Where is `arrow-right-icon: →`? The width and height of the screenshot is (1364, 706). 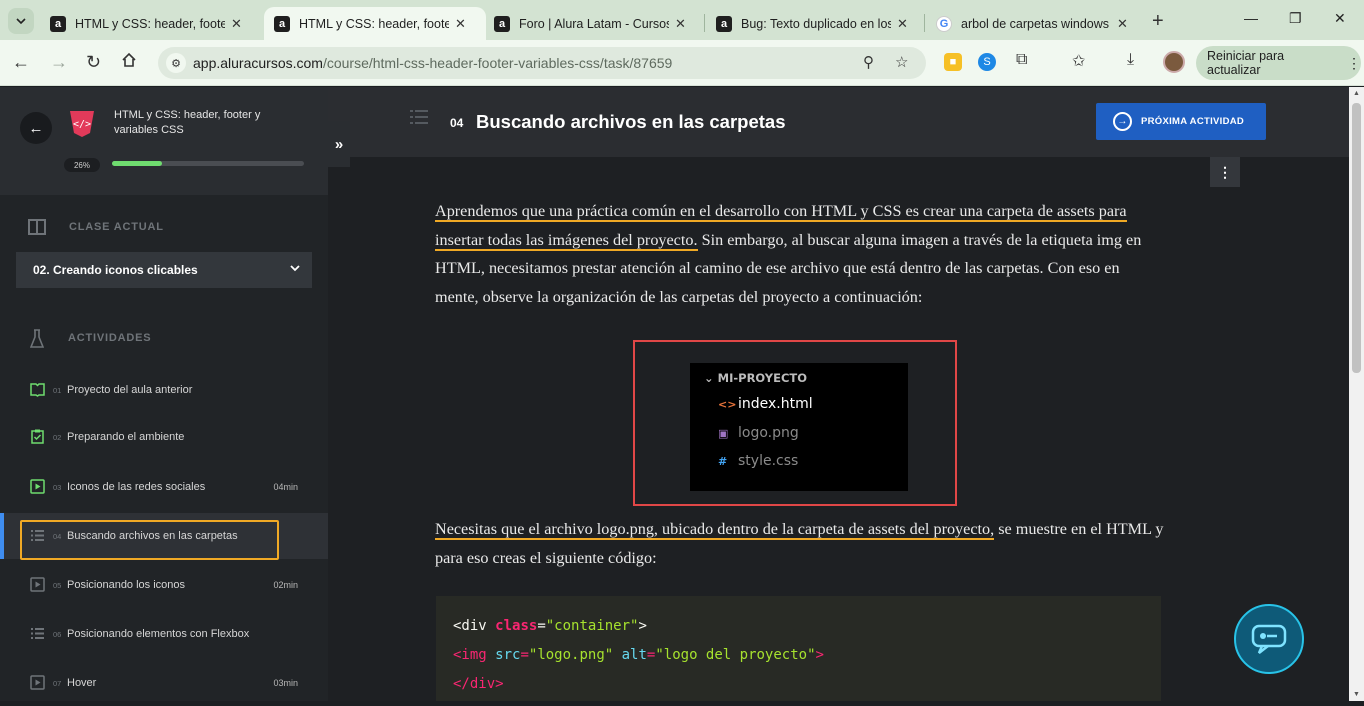 arrow-right-icon: → is located at coordinates (1122, 121).